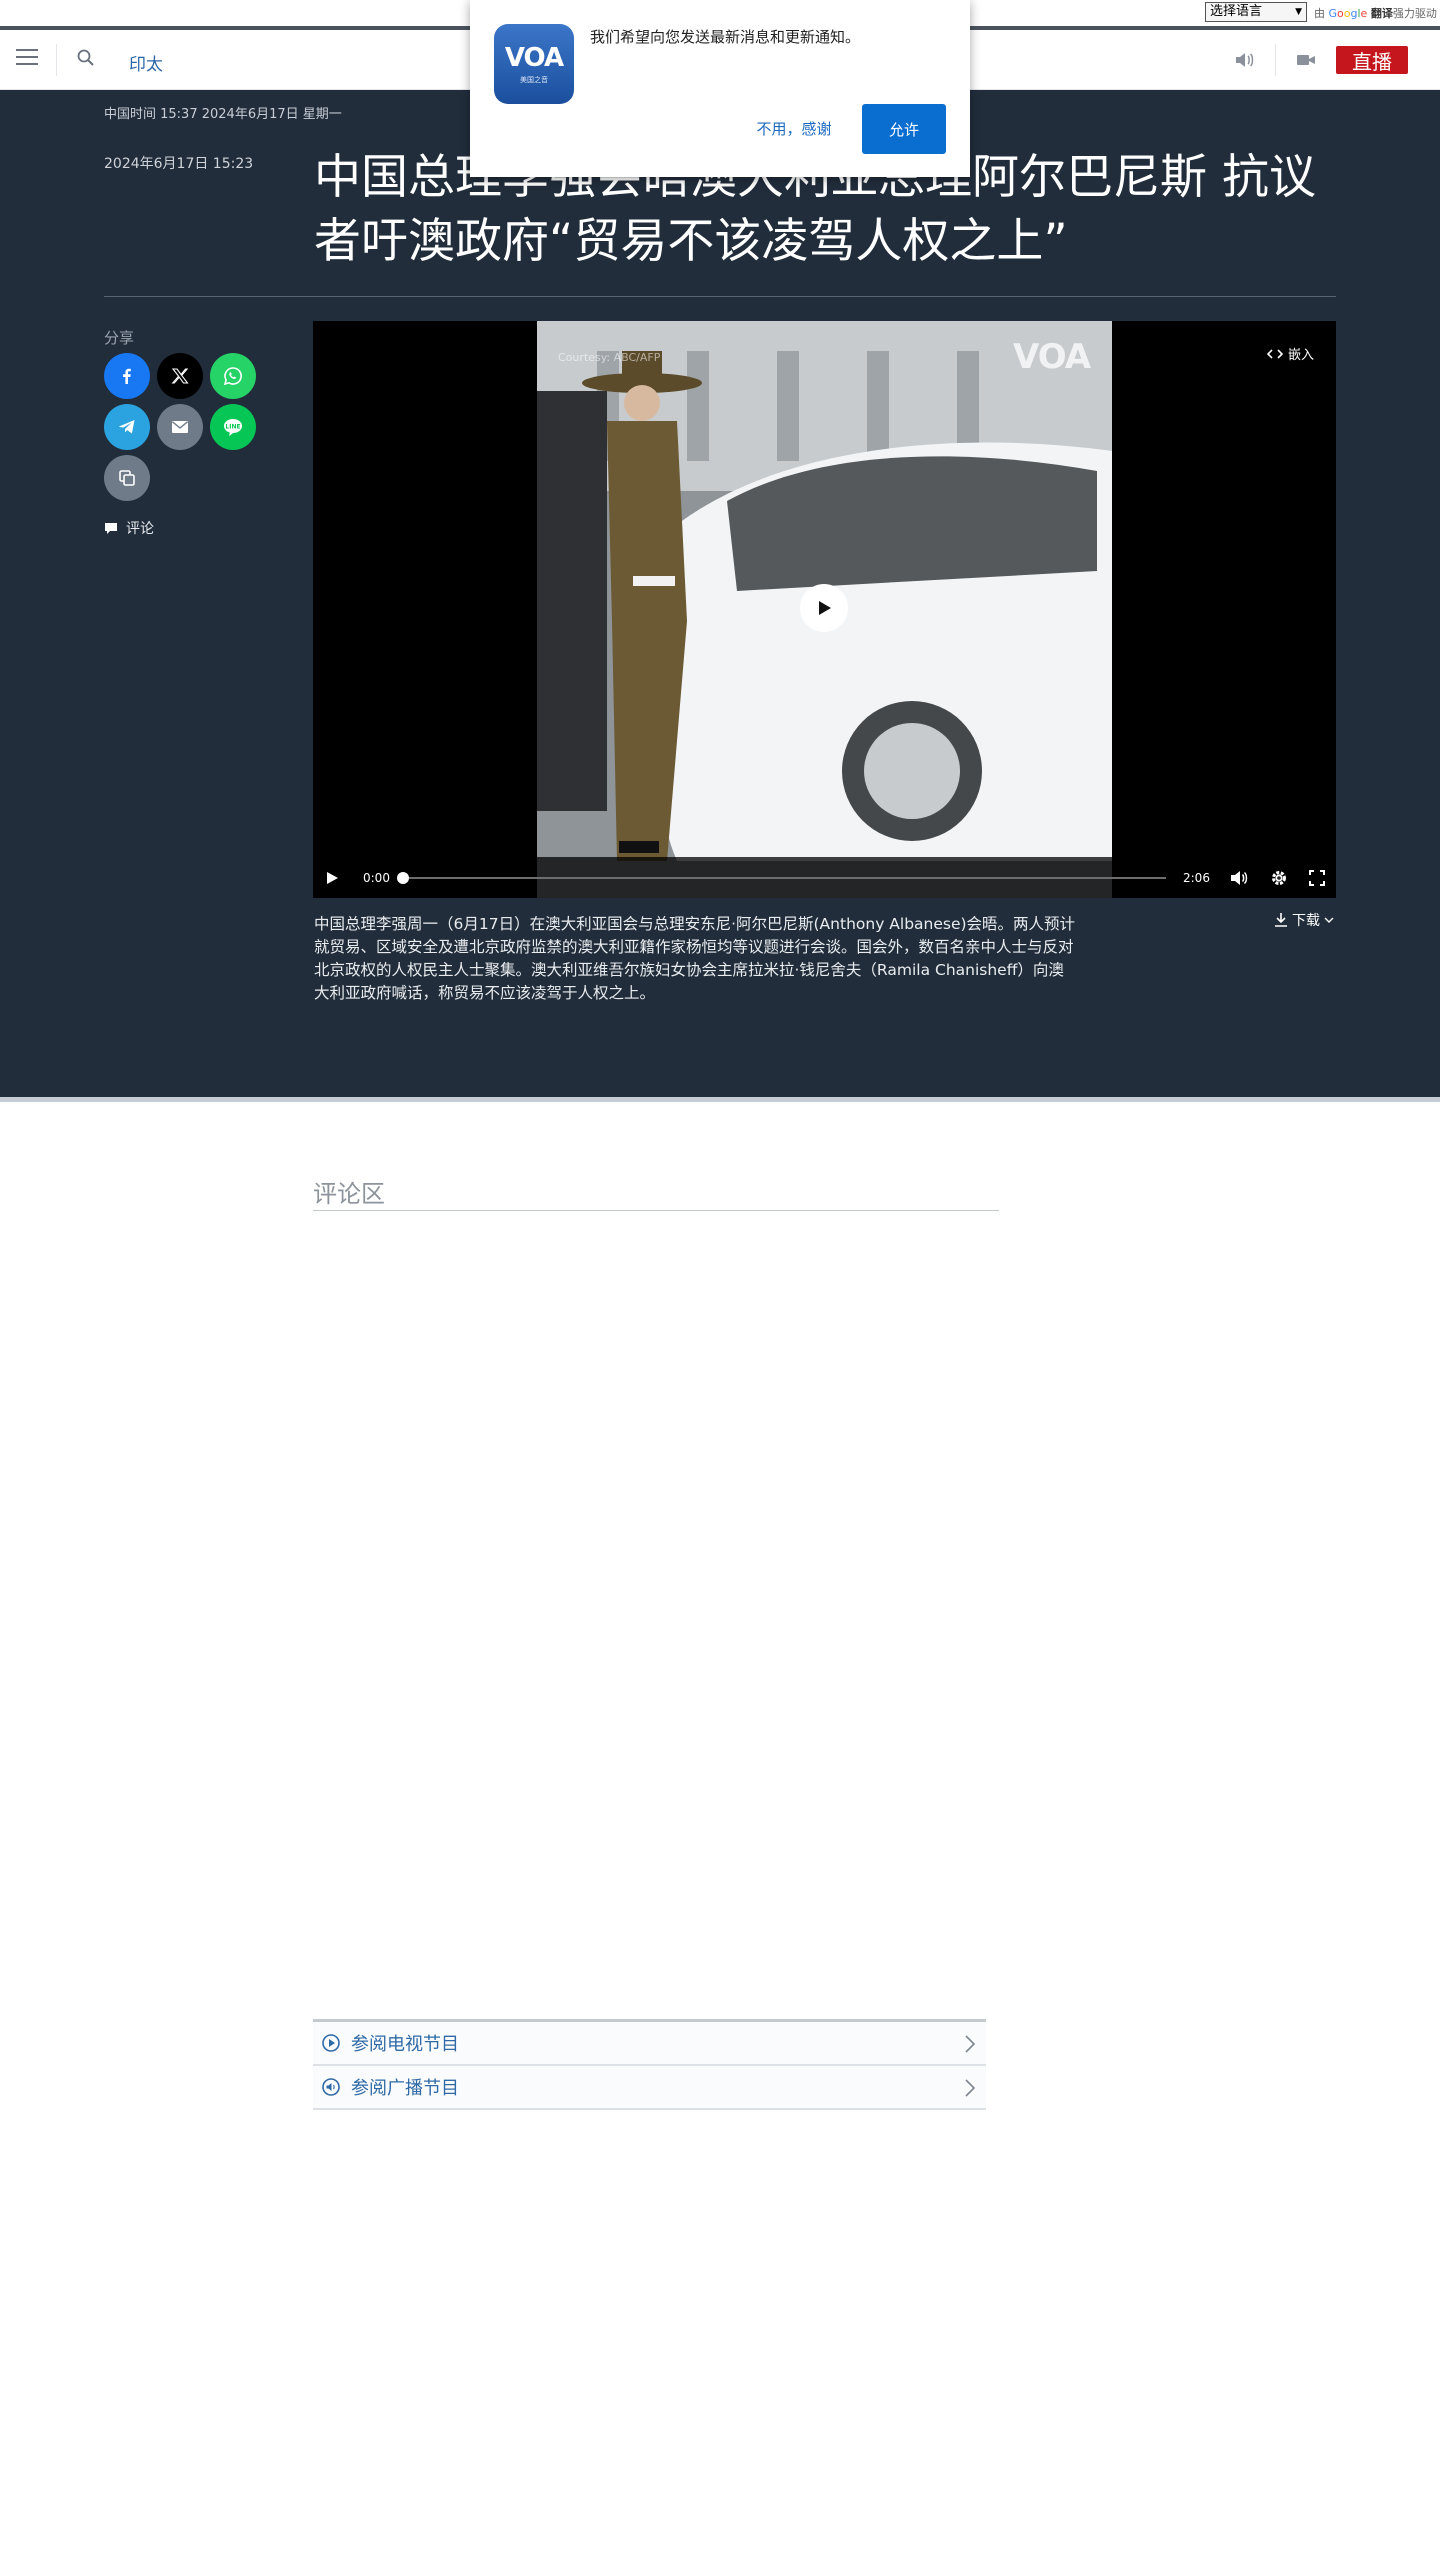  I want to click on line-share-button: LINE, so click(233, 427).